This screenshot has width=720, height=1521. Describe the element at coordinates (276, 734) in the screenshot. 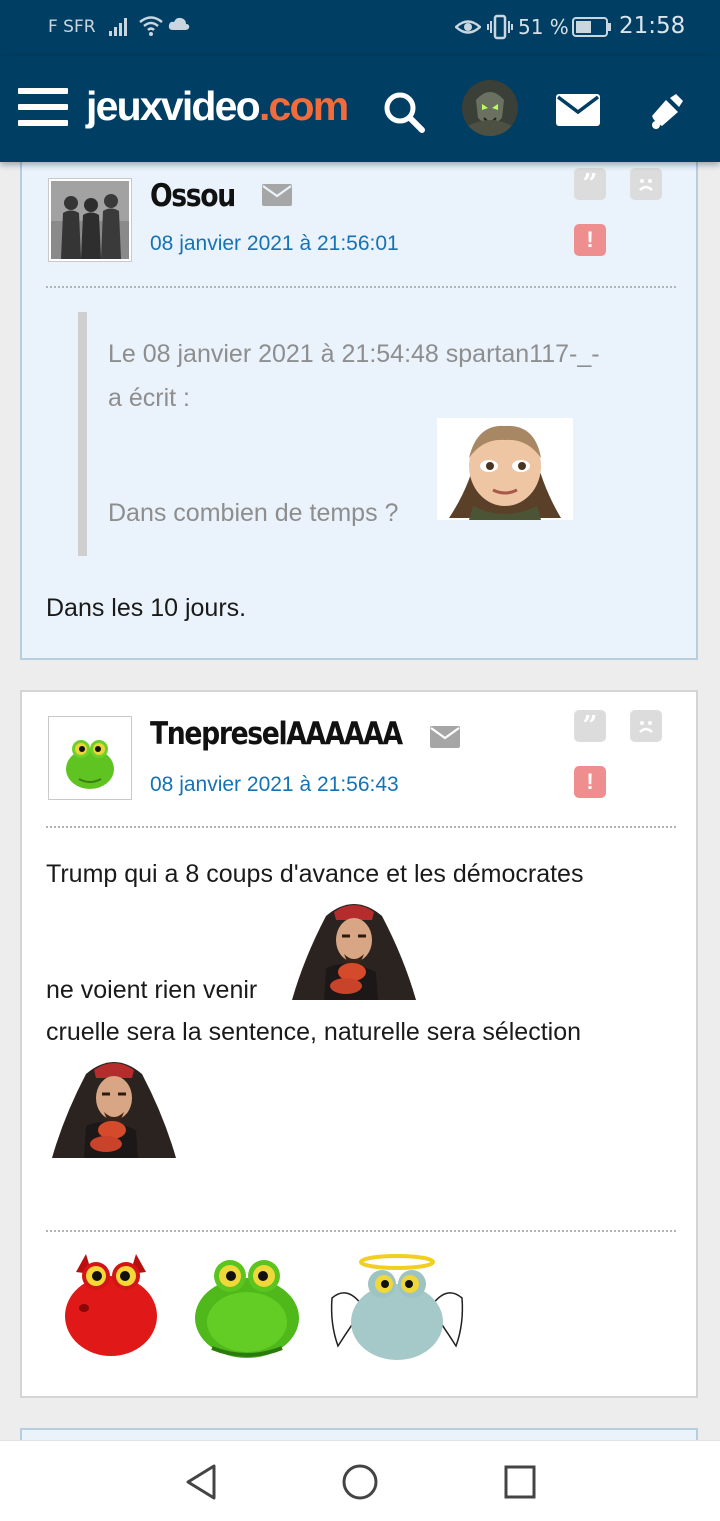

I see `post-author-name: TnepreselAAAAAA` at that location.